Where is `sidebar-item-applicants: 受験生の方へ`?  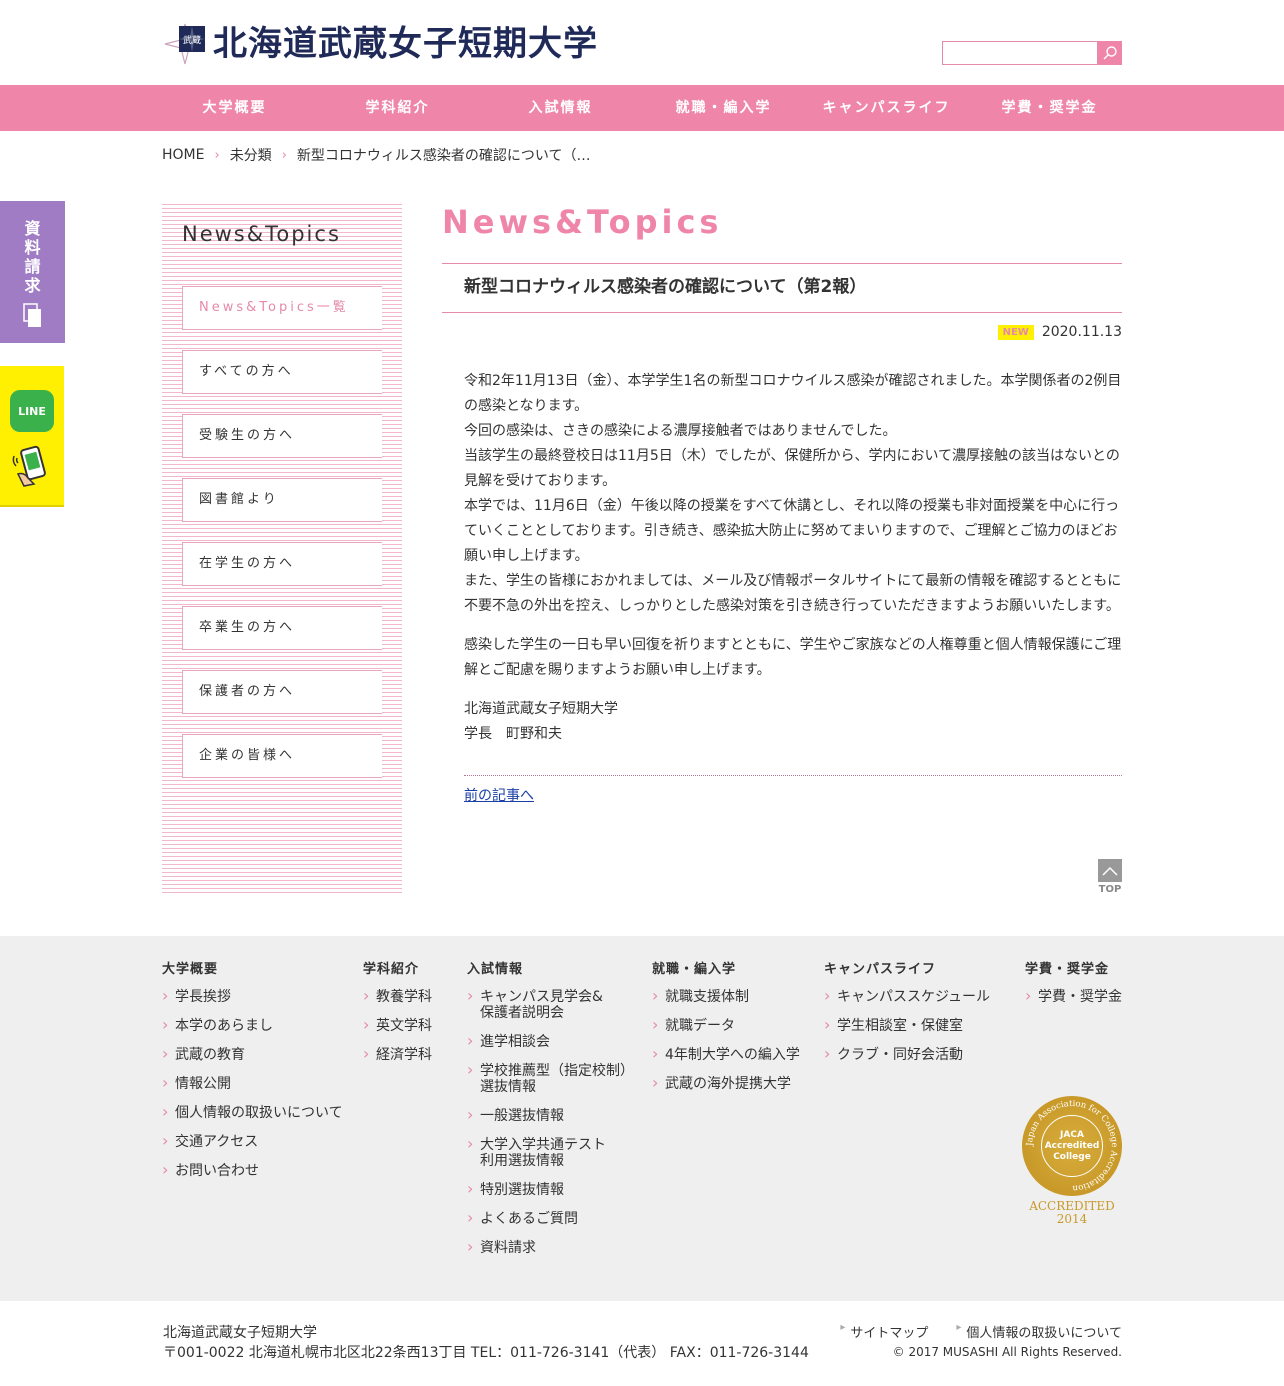 sidebar-item-applicants: 受験生の方へ is located at coordinates (282, 436).